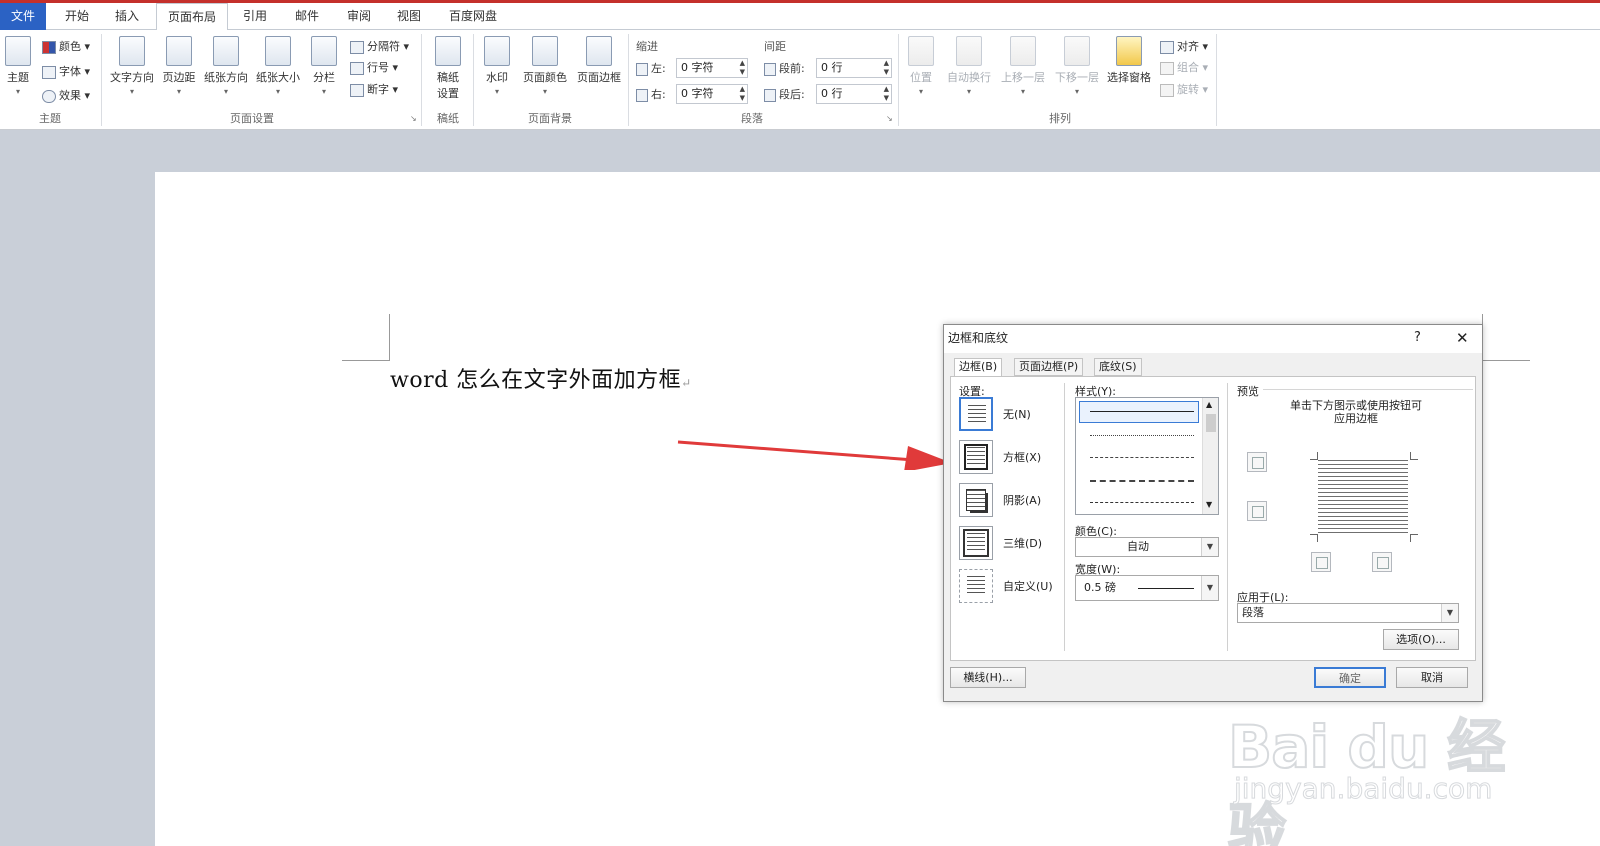 The height and width of the screenshot is (846, 1600). What do you see at coordinates (1321, 562) in the screenshot?
I see `left-border-button` at bounding box center [1321, 562].